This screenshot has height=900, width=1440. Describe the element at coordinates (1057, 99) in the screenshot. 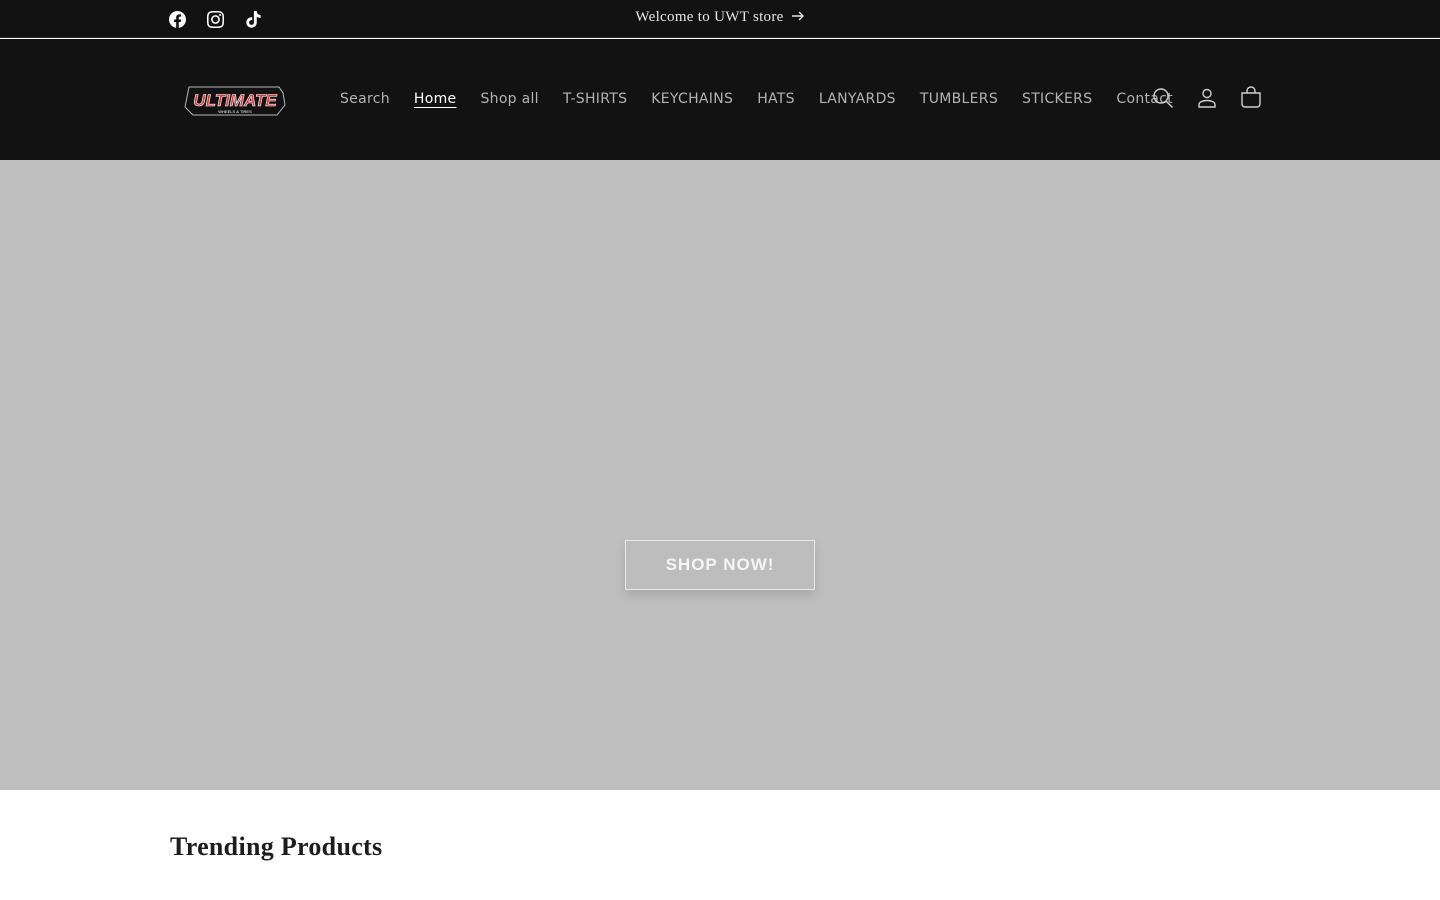

I see `nav-stickers: STICKERS` at that location.